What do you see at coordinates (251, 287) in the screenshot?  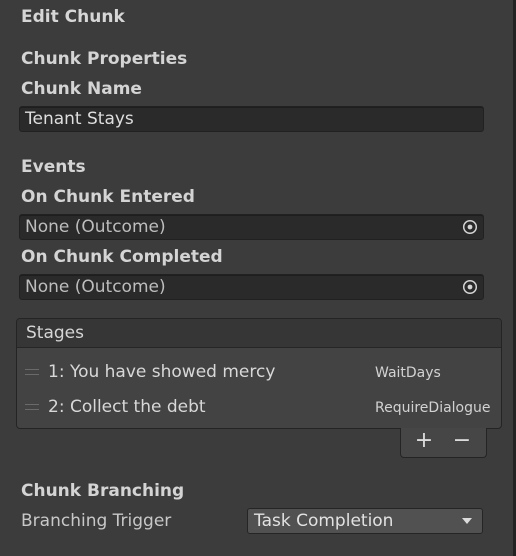 I see `on-chunk-completed-field: None (Outcome)` at bounding box center [251, 287].